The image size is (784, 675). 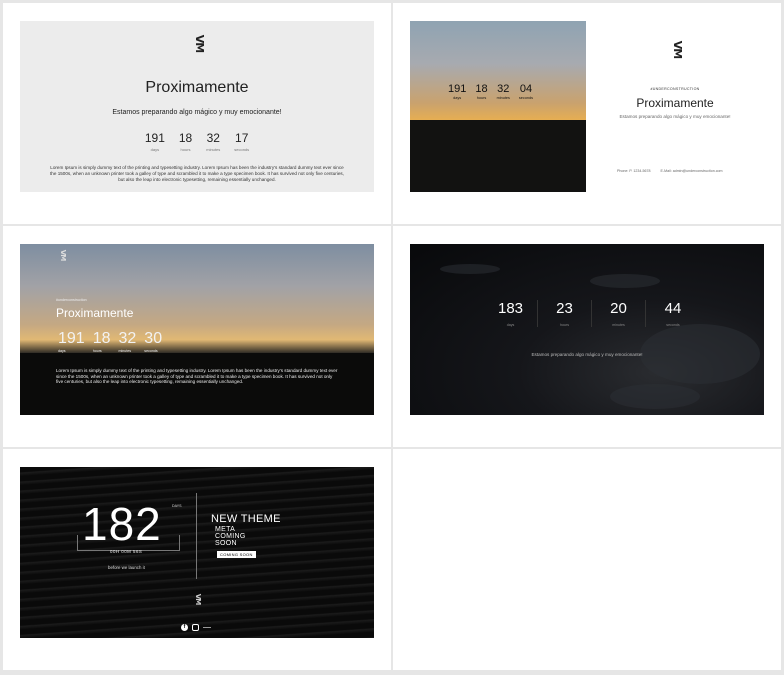 I want to click on countdown-seconds: 17 seconds, so click(x=241, y=141).